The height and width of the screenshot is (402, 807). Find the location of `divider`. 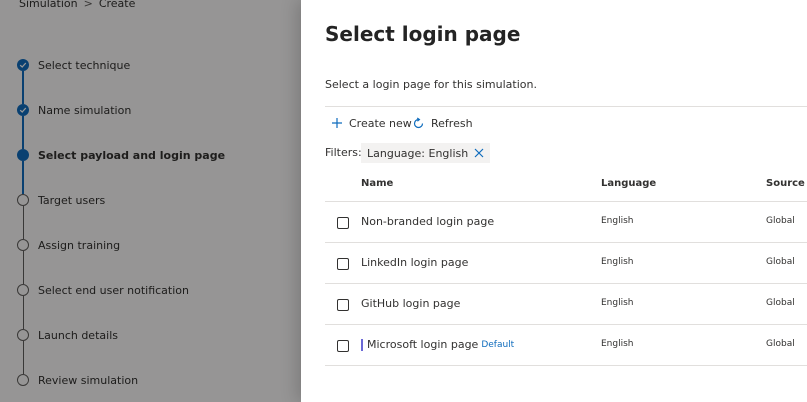

divider is located at coordinates (566, 106).